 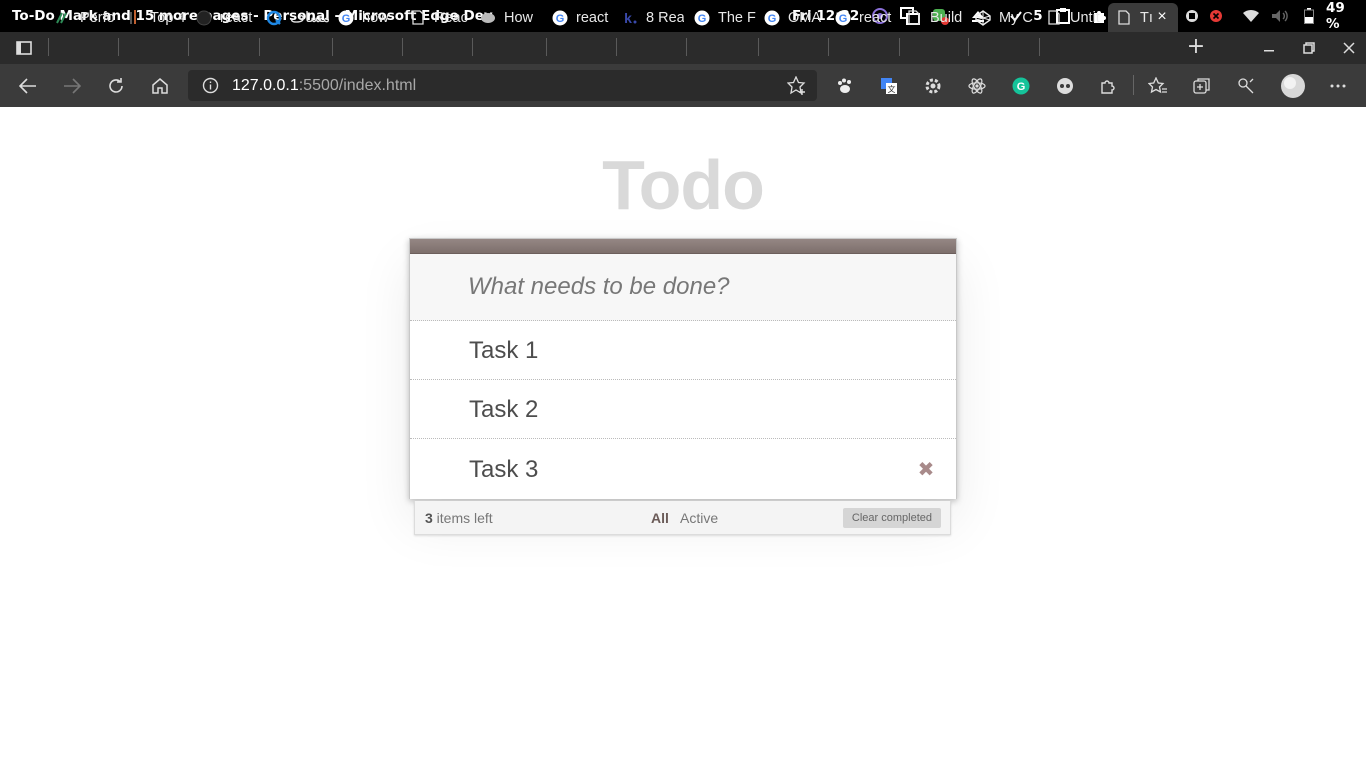 I want to click on new-tab-button: +, so click(x=1196, y=48).